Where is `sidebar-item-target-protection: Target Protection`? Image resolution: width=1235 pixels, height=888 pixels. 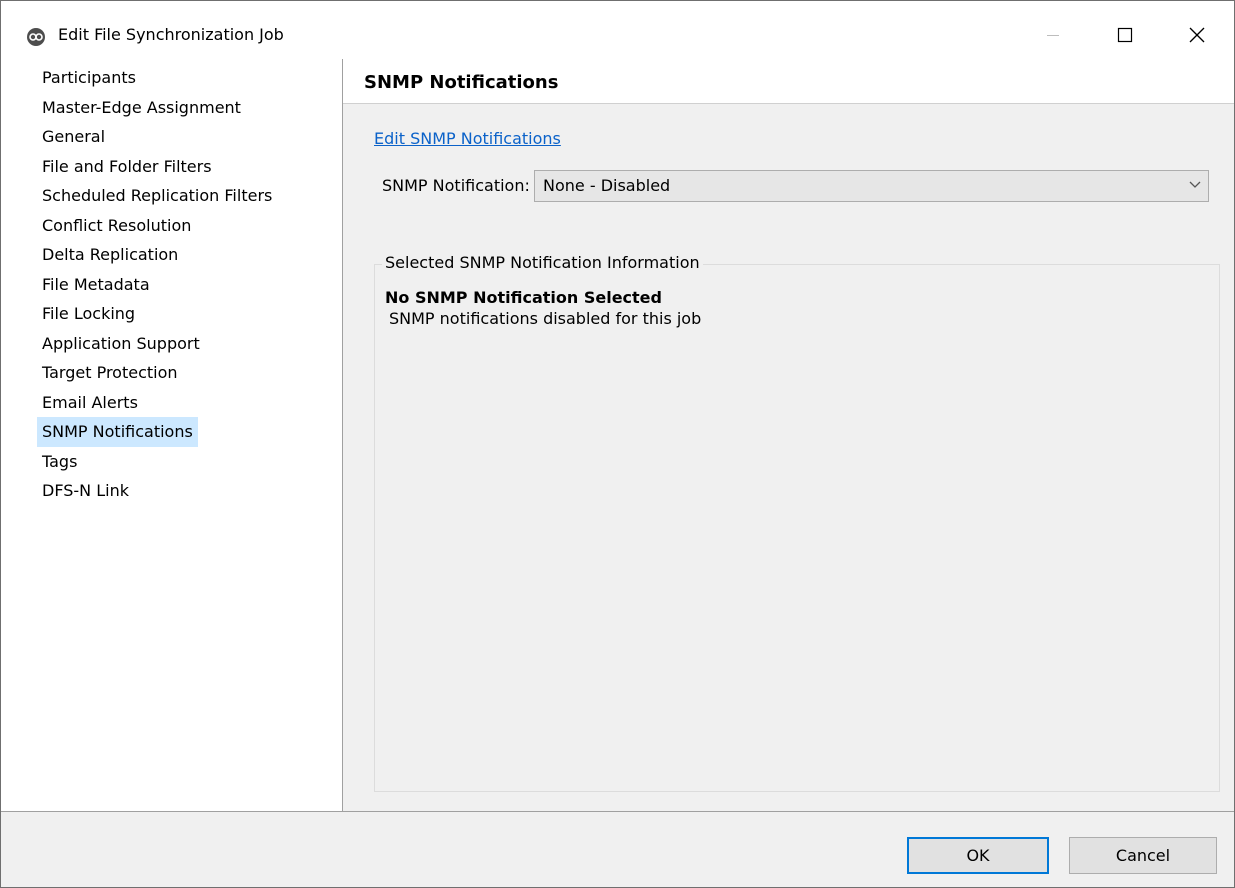 sidebar-item-target-protection: Target Protection is located at coordinates (157, 373).